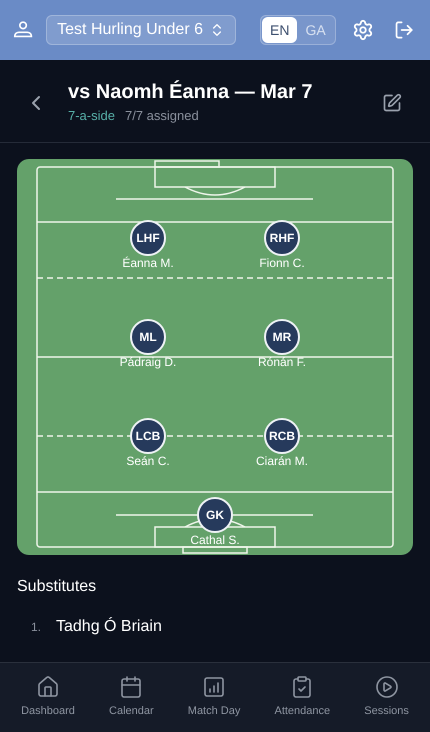 Image resolution: width=430 pixels, height=732 pixels. I want to click on assigned-count: 7/7 assigned, so click(161, 116).